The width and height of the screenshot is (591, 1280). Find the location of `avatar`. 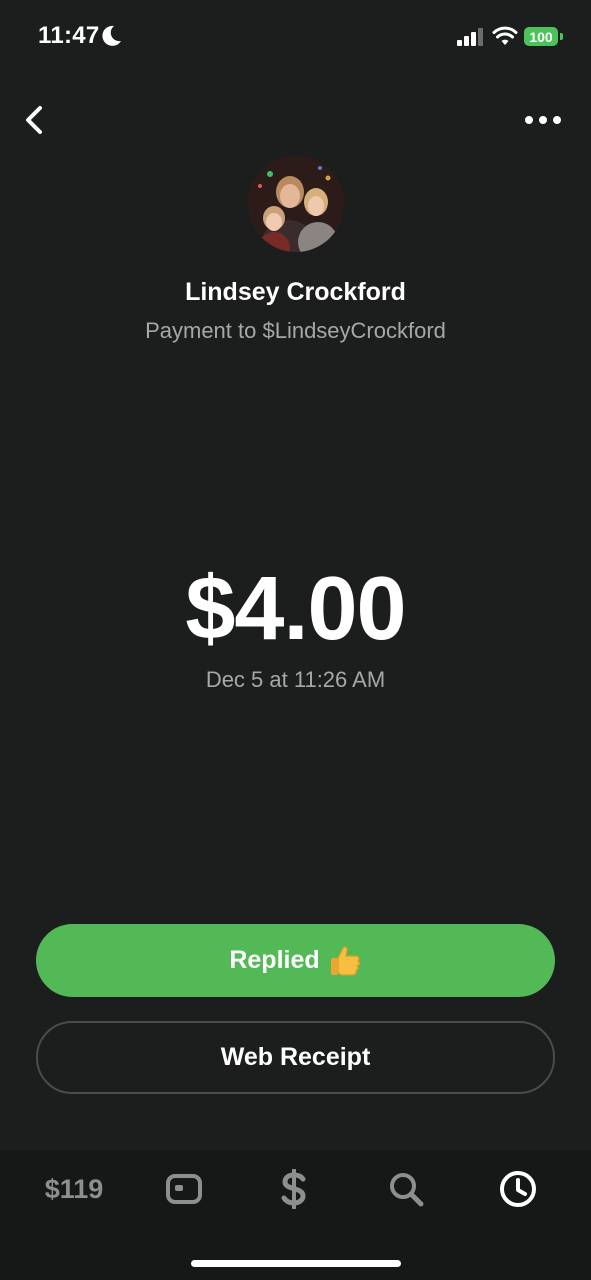

avatar is located at coordinates (296, 204).